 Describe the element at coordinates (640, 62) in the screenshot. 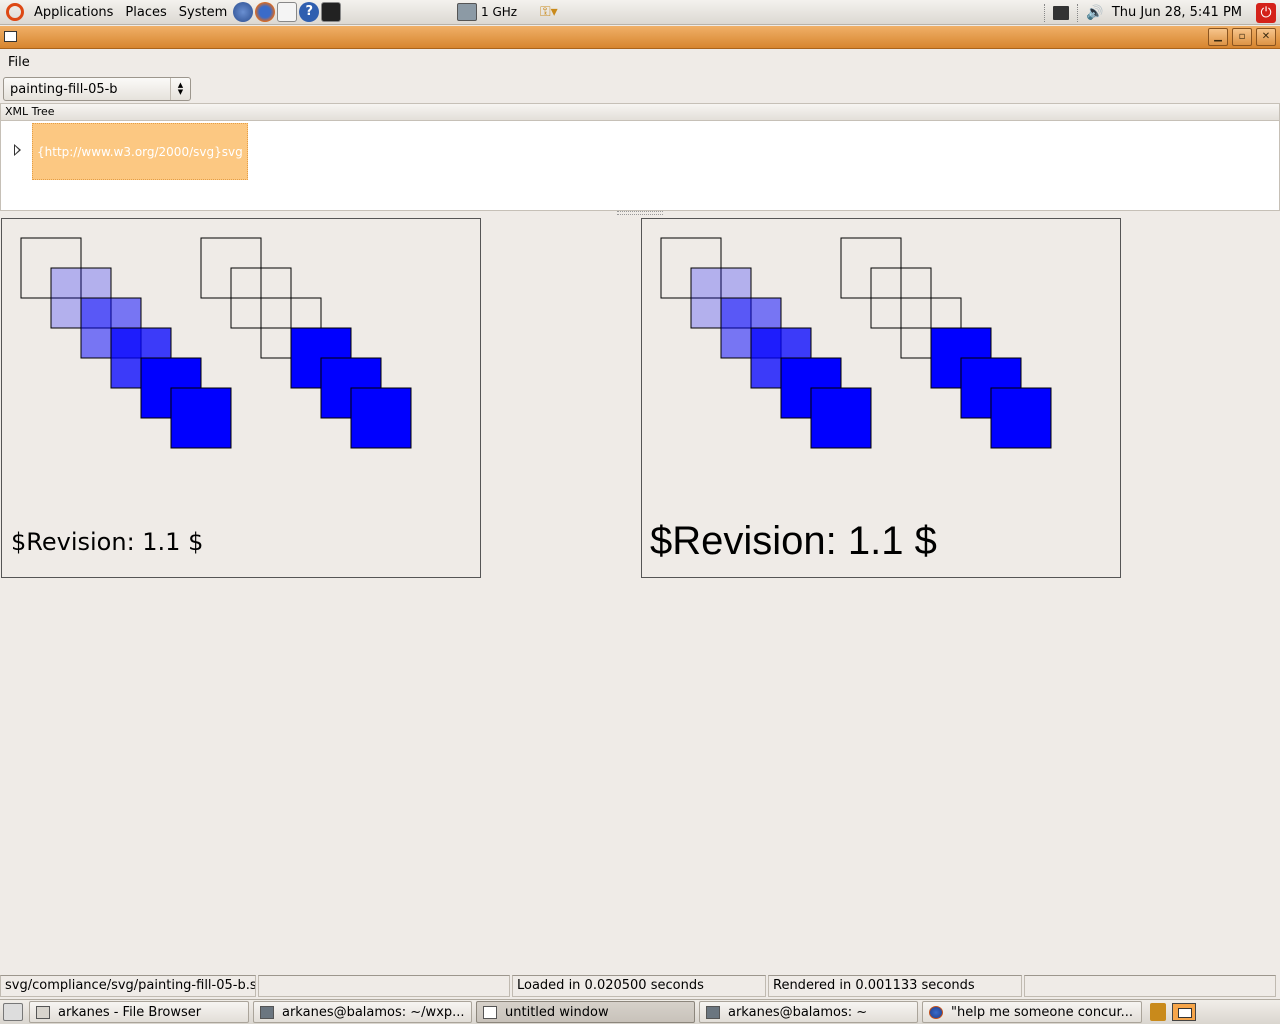

I see `menubar: File` at that location.